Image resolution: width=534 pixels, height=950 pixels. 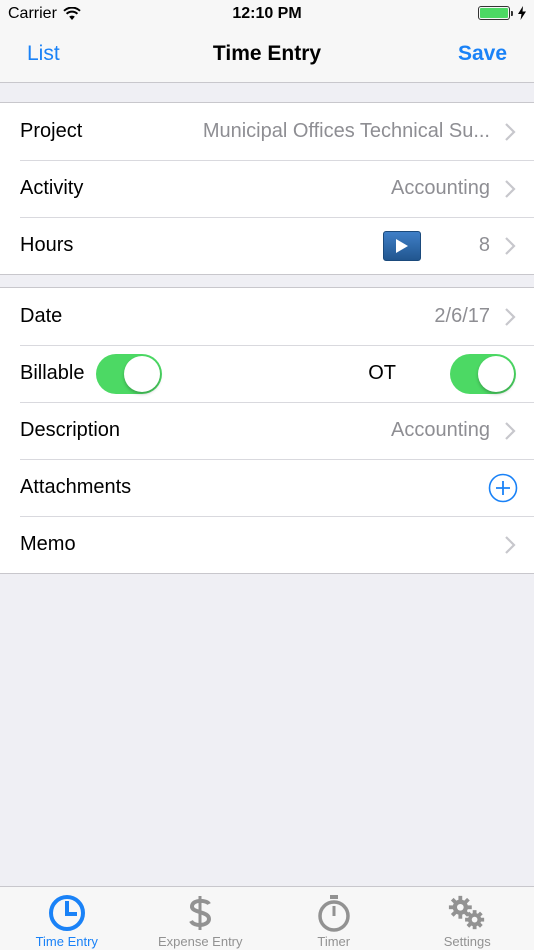 I want to click on list-button: List, so click(x=43, y=54).